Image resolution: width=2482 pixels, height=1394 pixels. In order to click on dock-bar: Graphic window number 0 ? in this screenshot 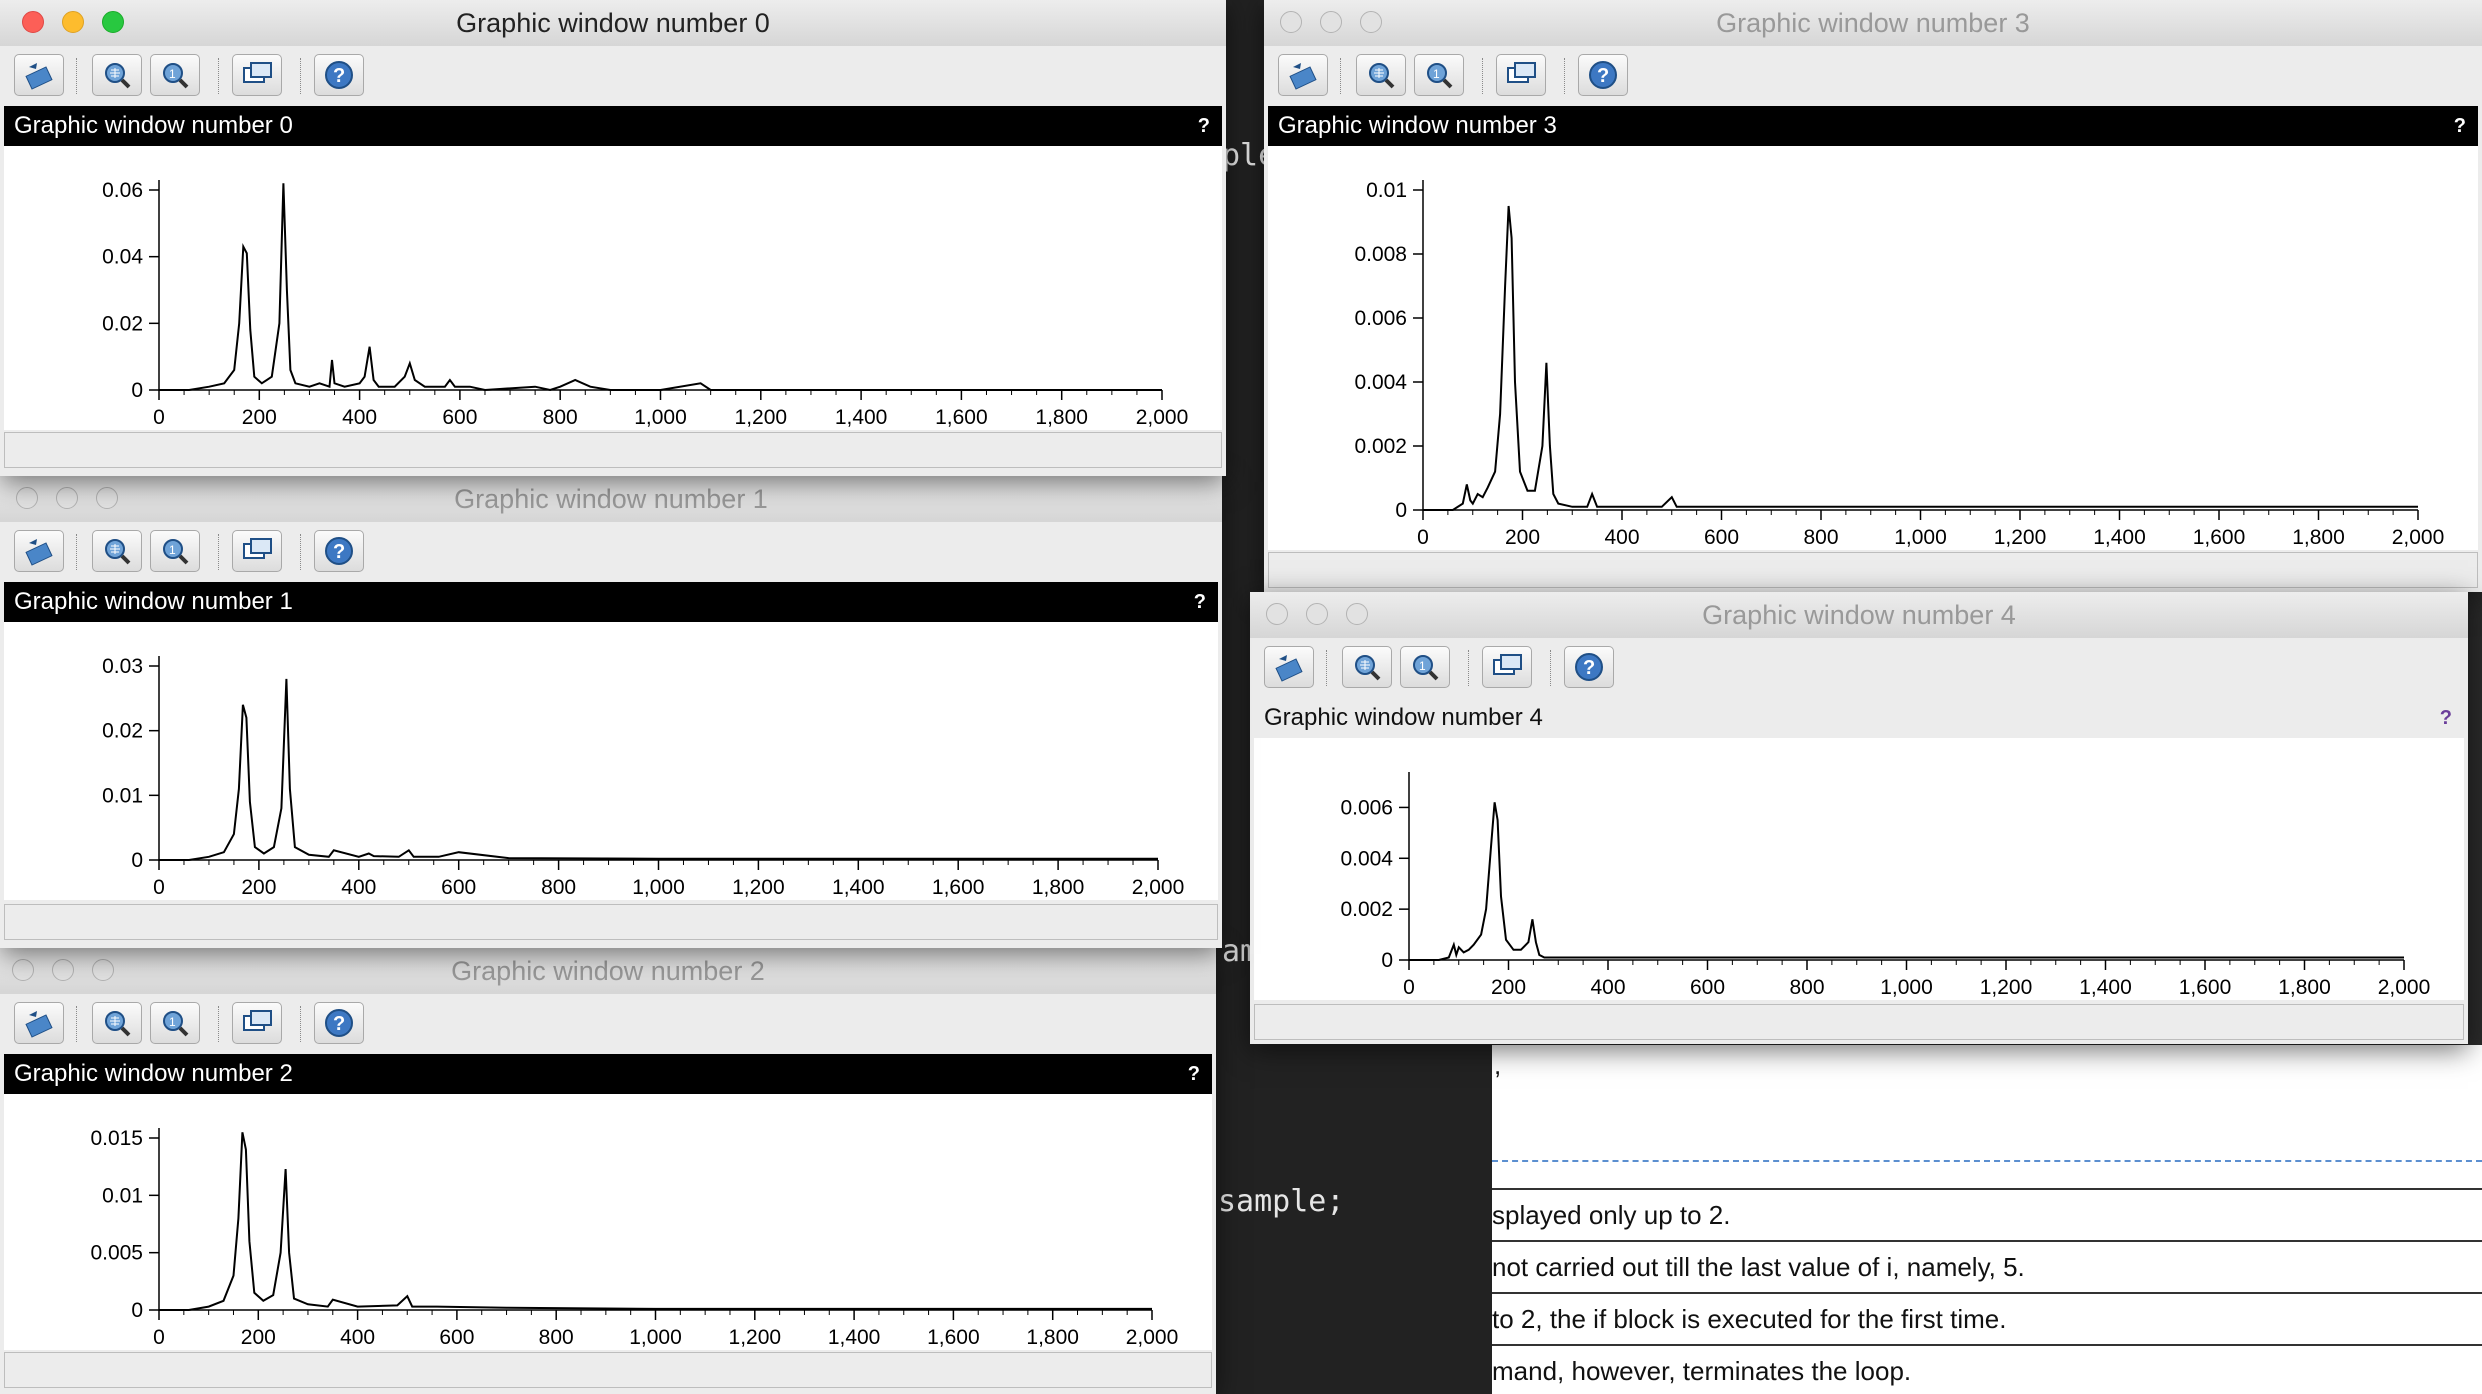, I will do `click(613, 126)`.